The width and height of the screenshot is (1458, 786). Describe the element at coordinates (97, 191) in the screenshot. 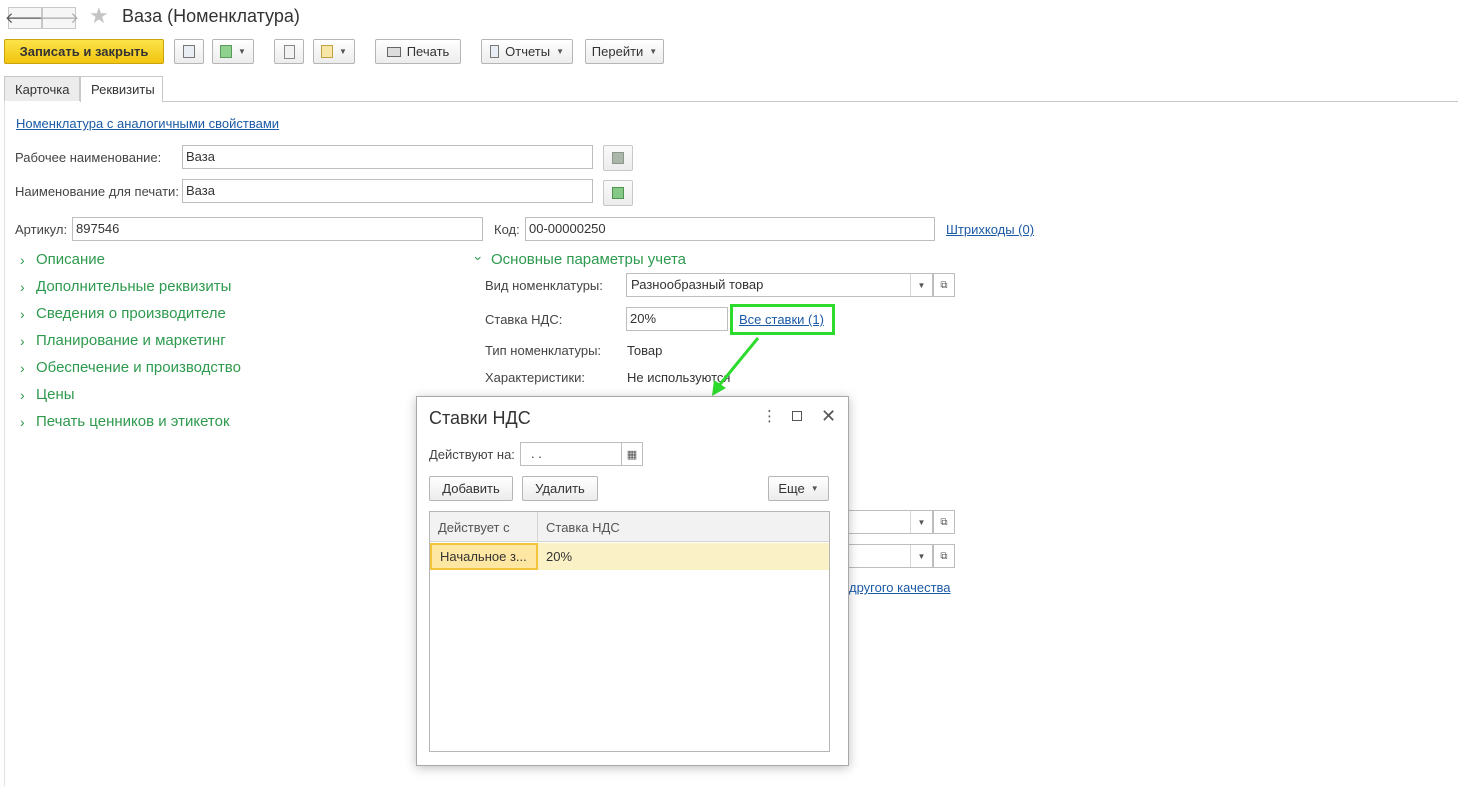

I see `print-name-label: Наименование для печати:` at that location.